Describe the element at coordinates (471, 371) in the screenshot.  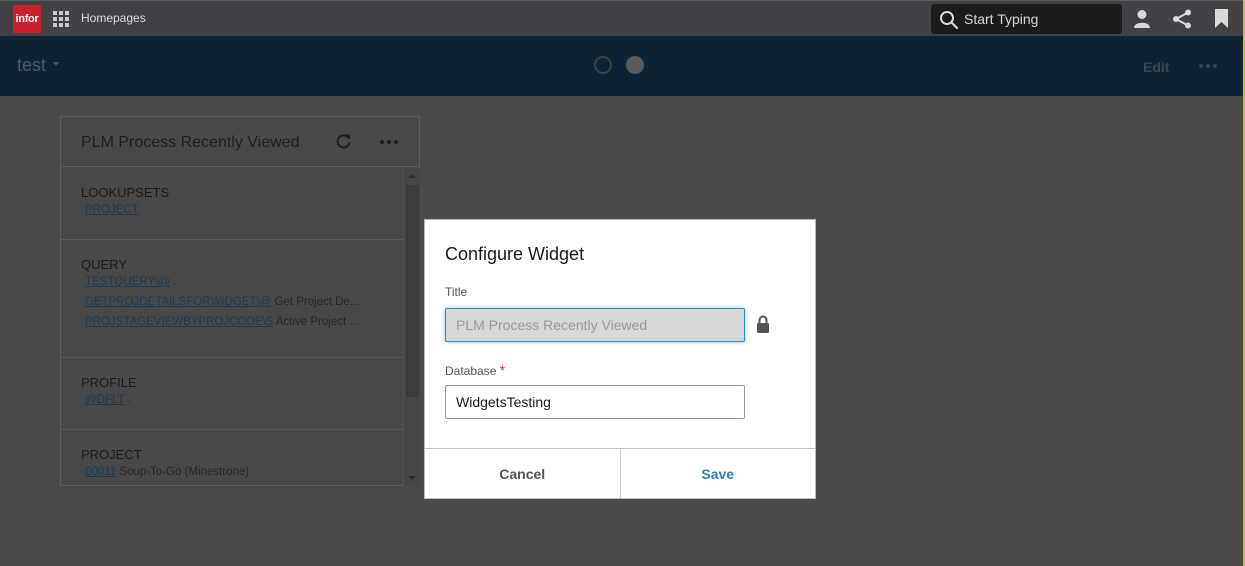
I see `database-label-text: Database` at that location.